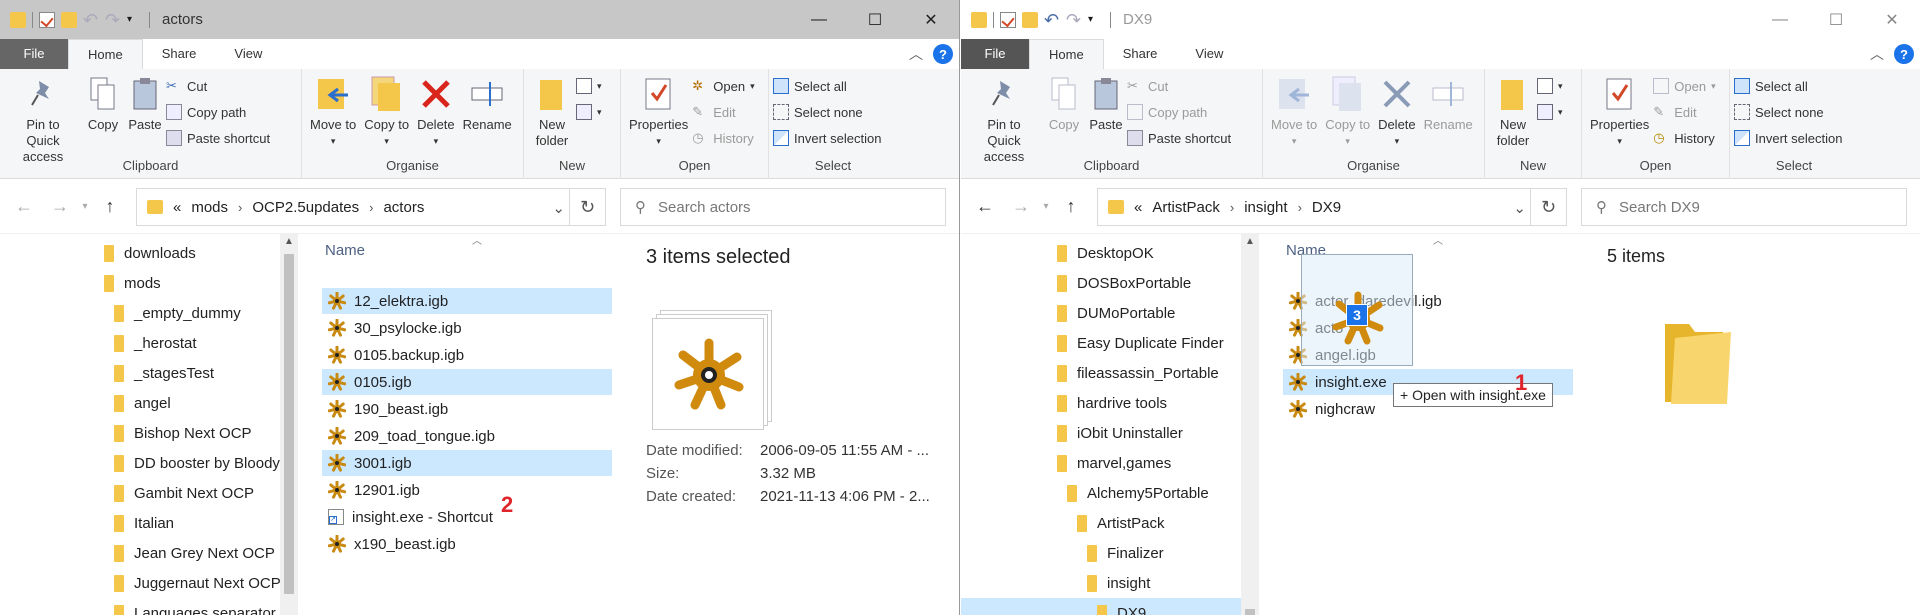 The height and width of the screenshot is (615, 1920). Describe the element at coordinates (467, 517) in the screenshot. I see `file-row: ↗ insight.exe - Shortcut` at that location.